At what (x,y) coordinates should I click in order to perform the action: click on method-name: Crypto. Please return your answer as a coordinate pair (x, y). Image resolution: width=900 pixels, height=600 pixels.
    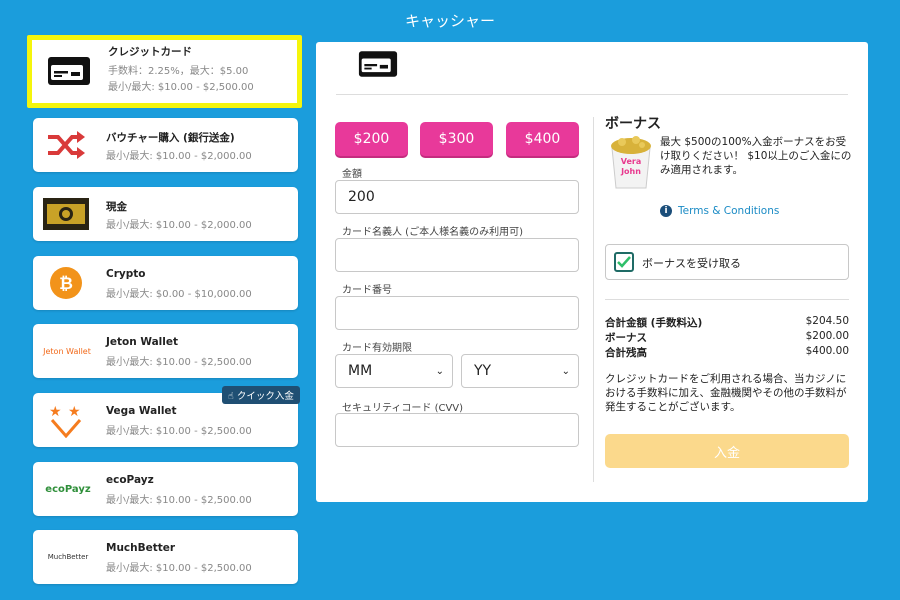
    Looking at the image, I should click on (126, 274).